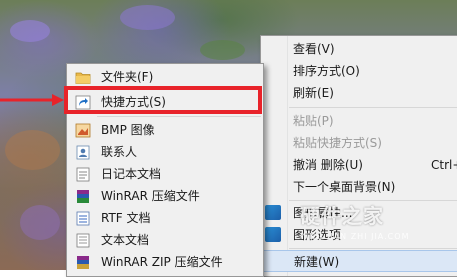 This screenshot has width=457, height=277. Describe the element at coordinates (127, 77) in the screenshot. I see `submenu-item-label: 文件夹(F)` at that location.